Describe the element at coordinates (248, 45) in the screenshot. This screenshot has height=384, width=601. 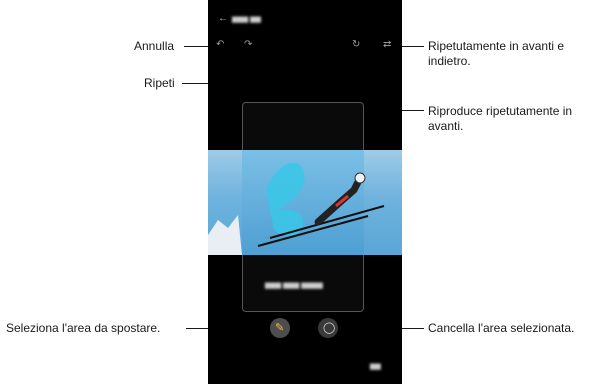
I see `redo-icon: ↷` at that location.